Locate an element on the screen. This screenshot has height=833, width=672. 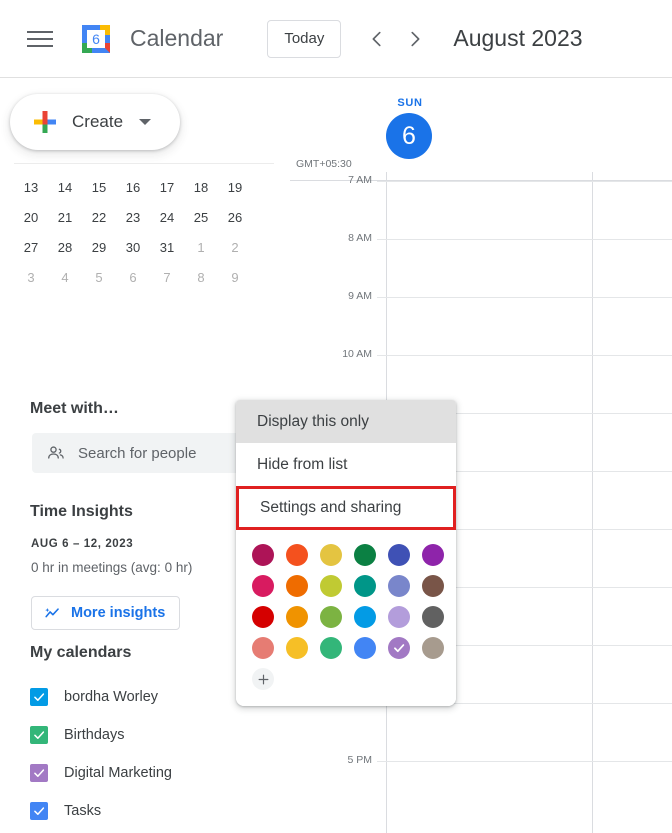
hour-row: 7 AM is located at coordinates (481, 206).